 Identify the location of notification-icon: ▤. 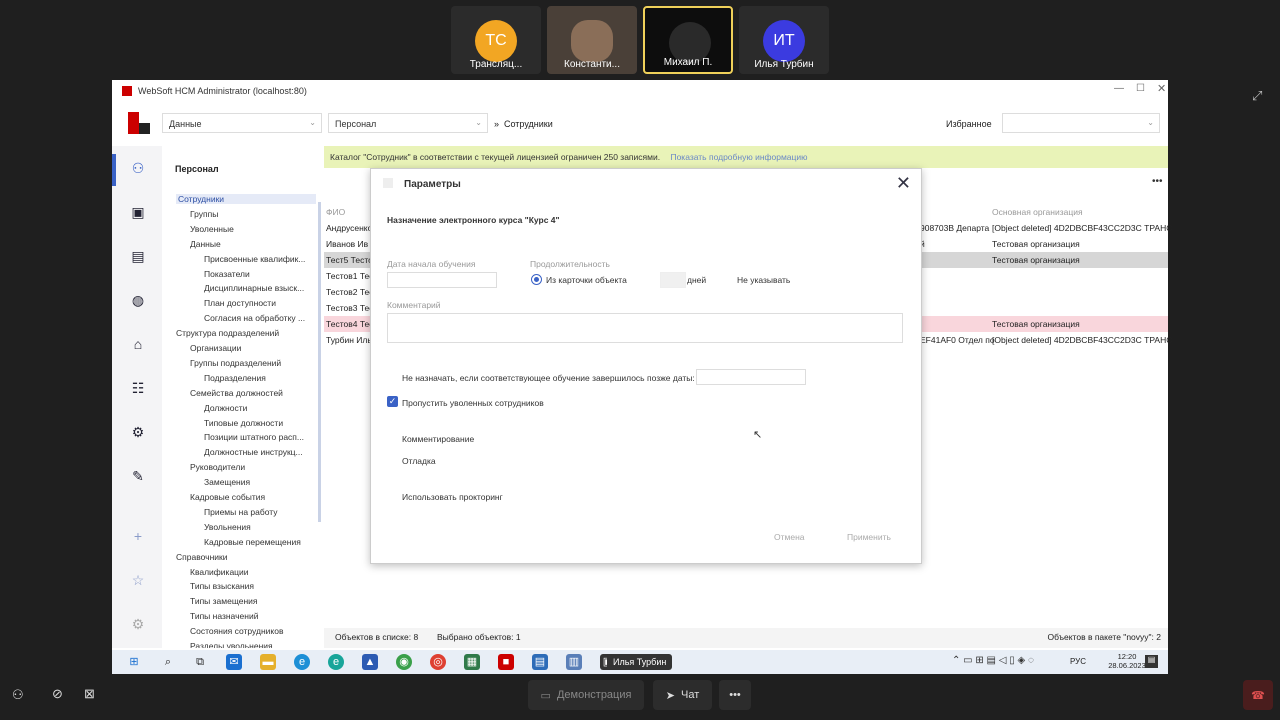
(1151, 661).